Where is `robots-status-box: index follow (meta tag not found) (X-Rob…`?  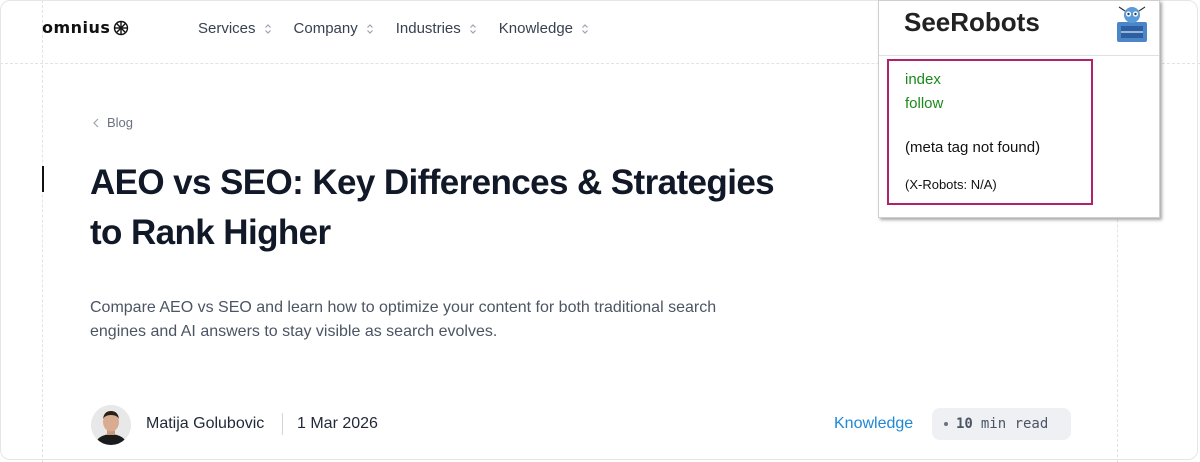
robots-status-box: index follow (meta tag not found) (X-Rob… is located at coordinates (990, 132).